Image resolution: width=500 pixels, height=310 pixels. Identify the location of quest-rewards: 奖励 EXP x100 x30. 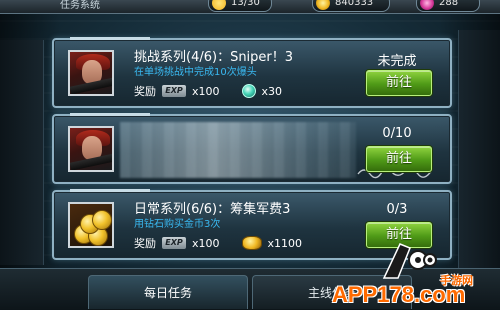
(208, 91).